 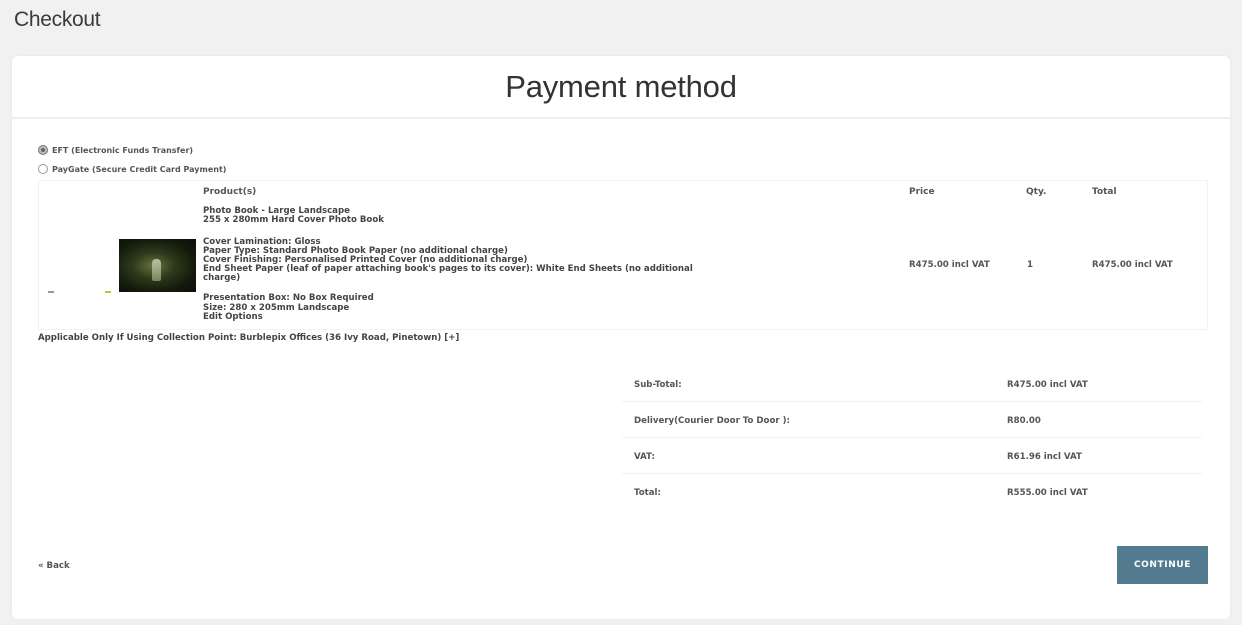 I want to click on delivery-label: Delivery(Courier Door To Door ):, so click(x=712, y=421).